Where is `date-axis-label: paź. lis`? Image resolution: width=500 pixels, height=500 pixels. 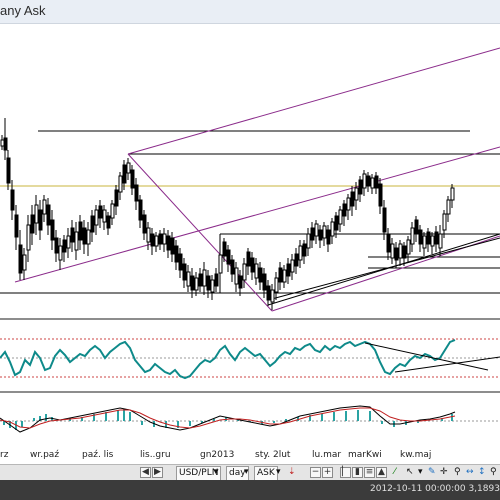
date-axis-label: paź. lis is located at coordinates (98, 455).